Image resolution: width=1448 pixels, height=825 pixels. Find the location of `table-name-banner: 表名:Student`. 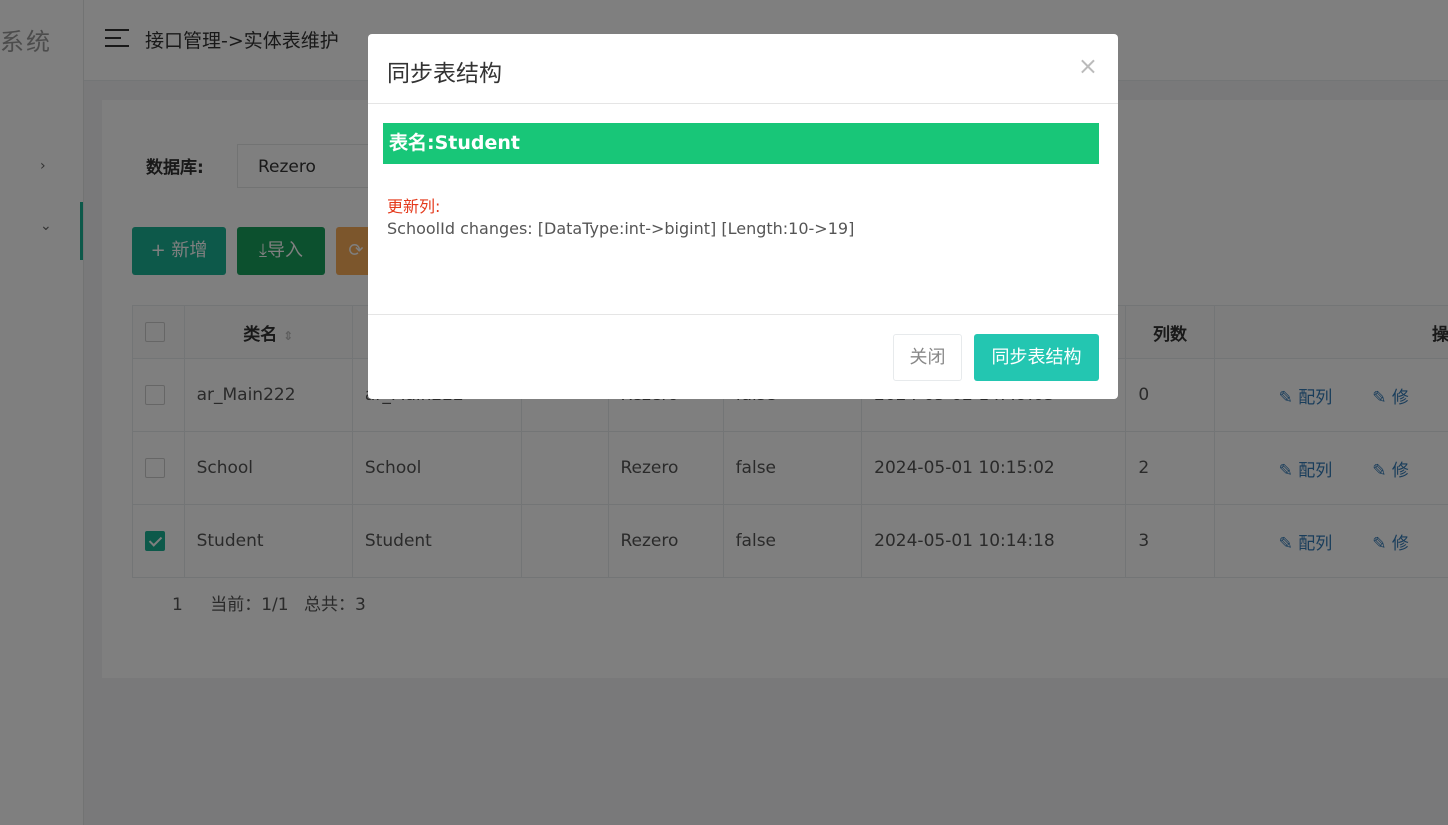

table-name-banner: 表名:Student is located at coordinates (741, 143).